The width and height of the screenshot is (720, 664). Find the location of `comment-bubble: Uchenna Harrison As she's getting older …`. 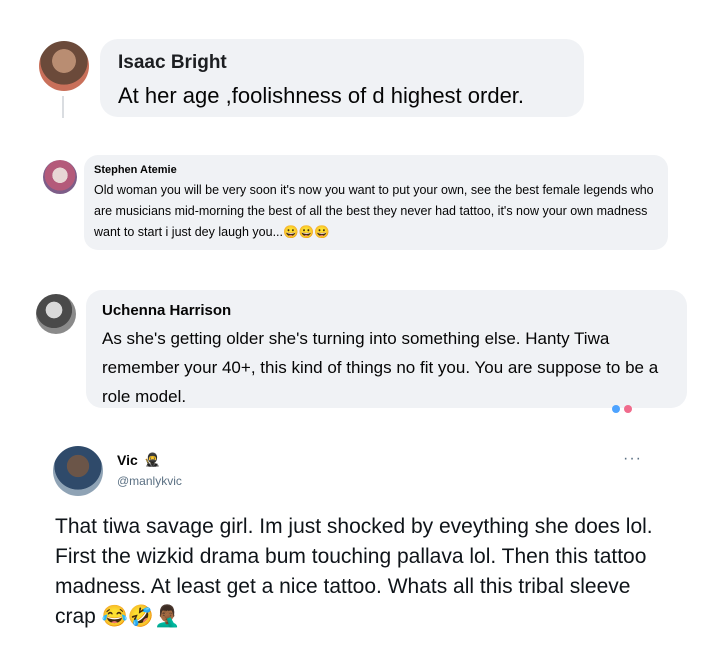

comment-bubble: Uchenna Harrison As she's getting older … is located at coordinates (386, 349).